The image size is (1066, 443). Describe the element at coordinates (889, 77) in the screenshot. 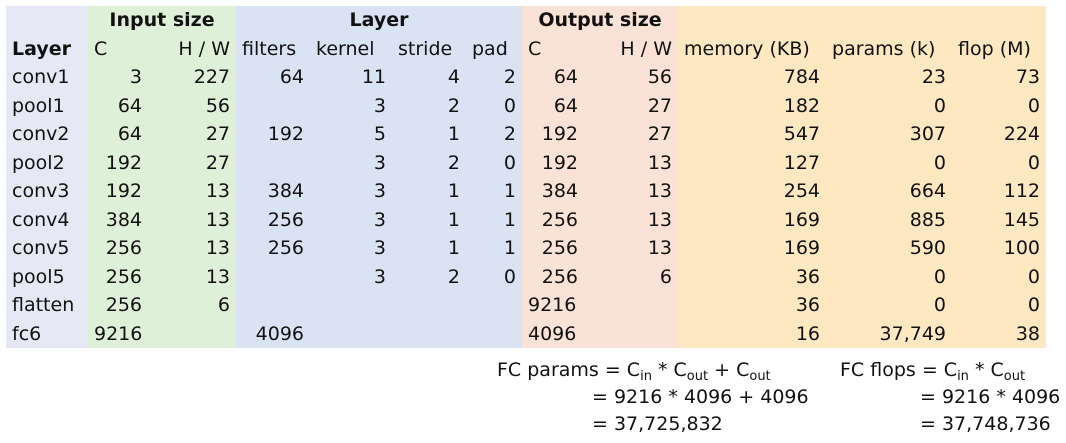

I see `cell-params: 23` at that location.